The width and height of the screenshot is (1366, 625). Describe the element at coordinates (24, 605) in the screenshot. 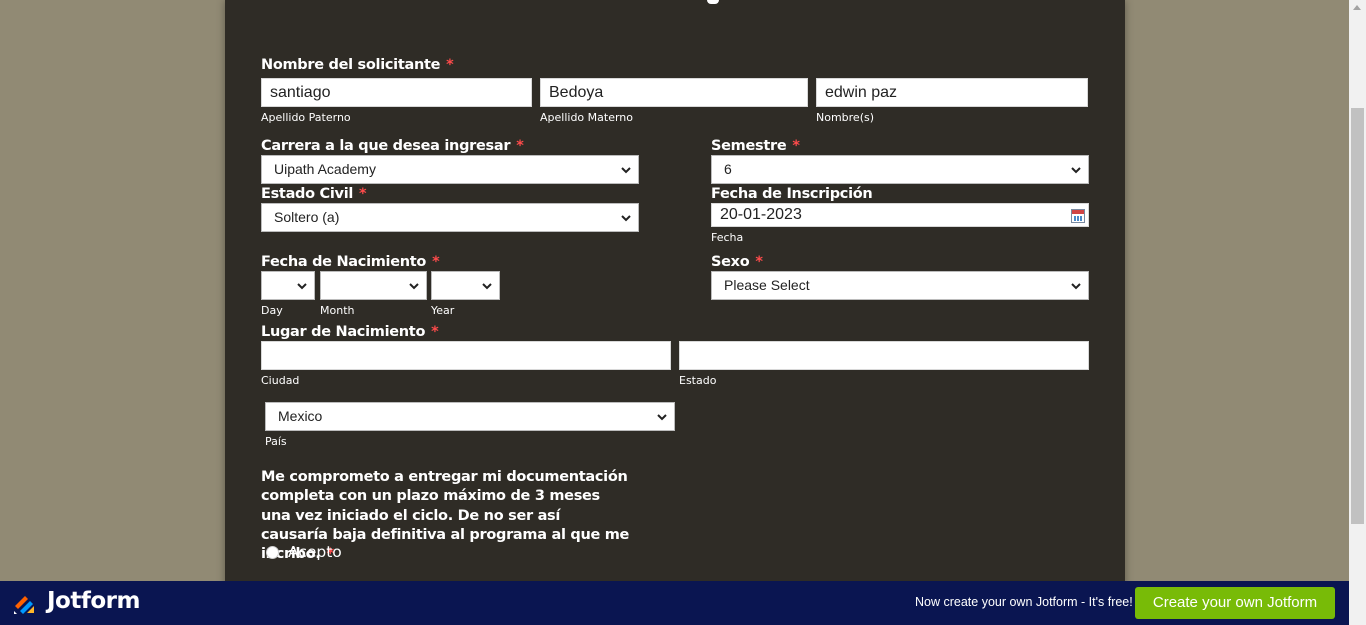

I see `jotform-logo-icon` at that location.